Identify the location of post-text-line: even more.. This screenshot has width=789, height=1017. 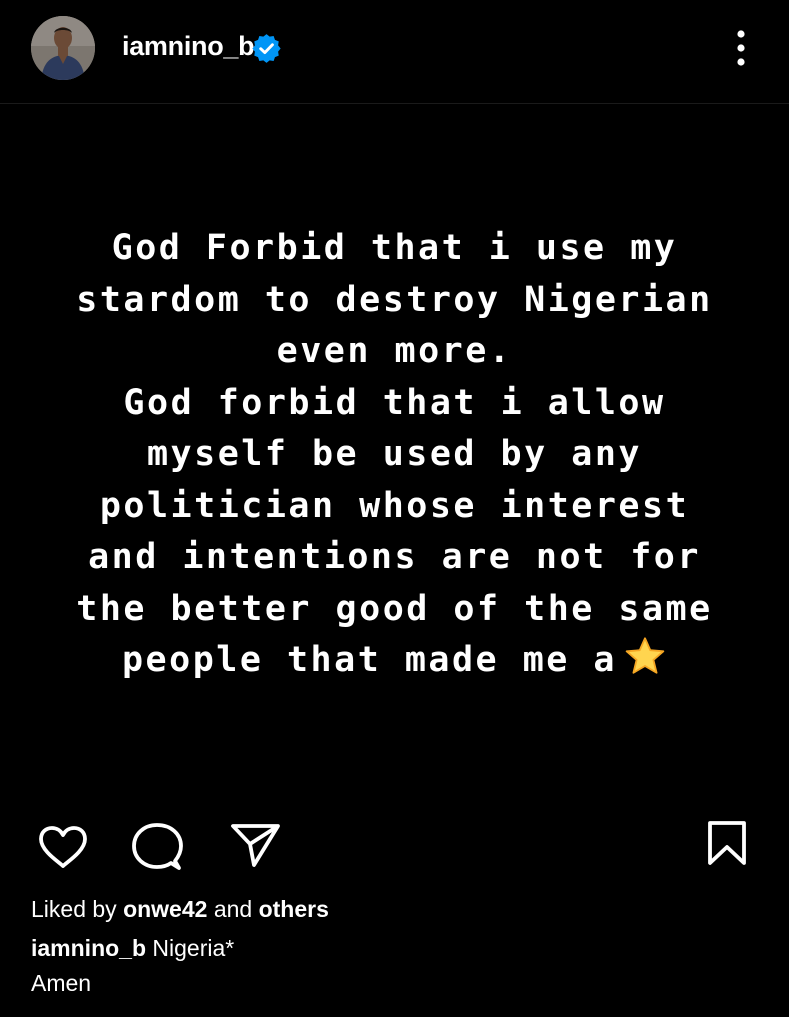
(394, 351).